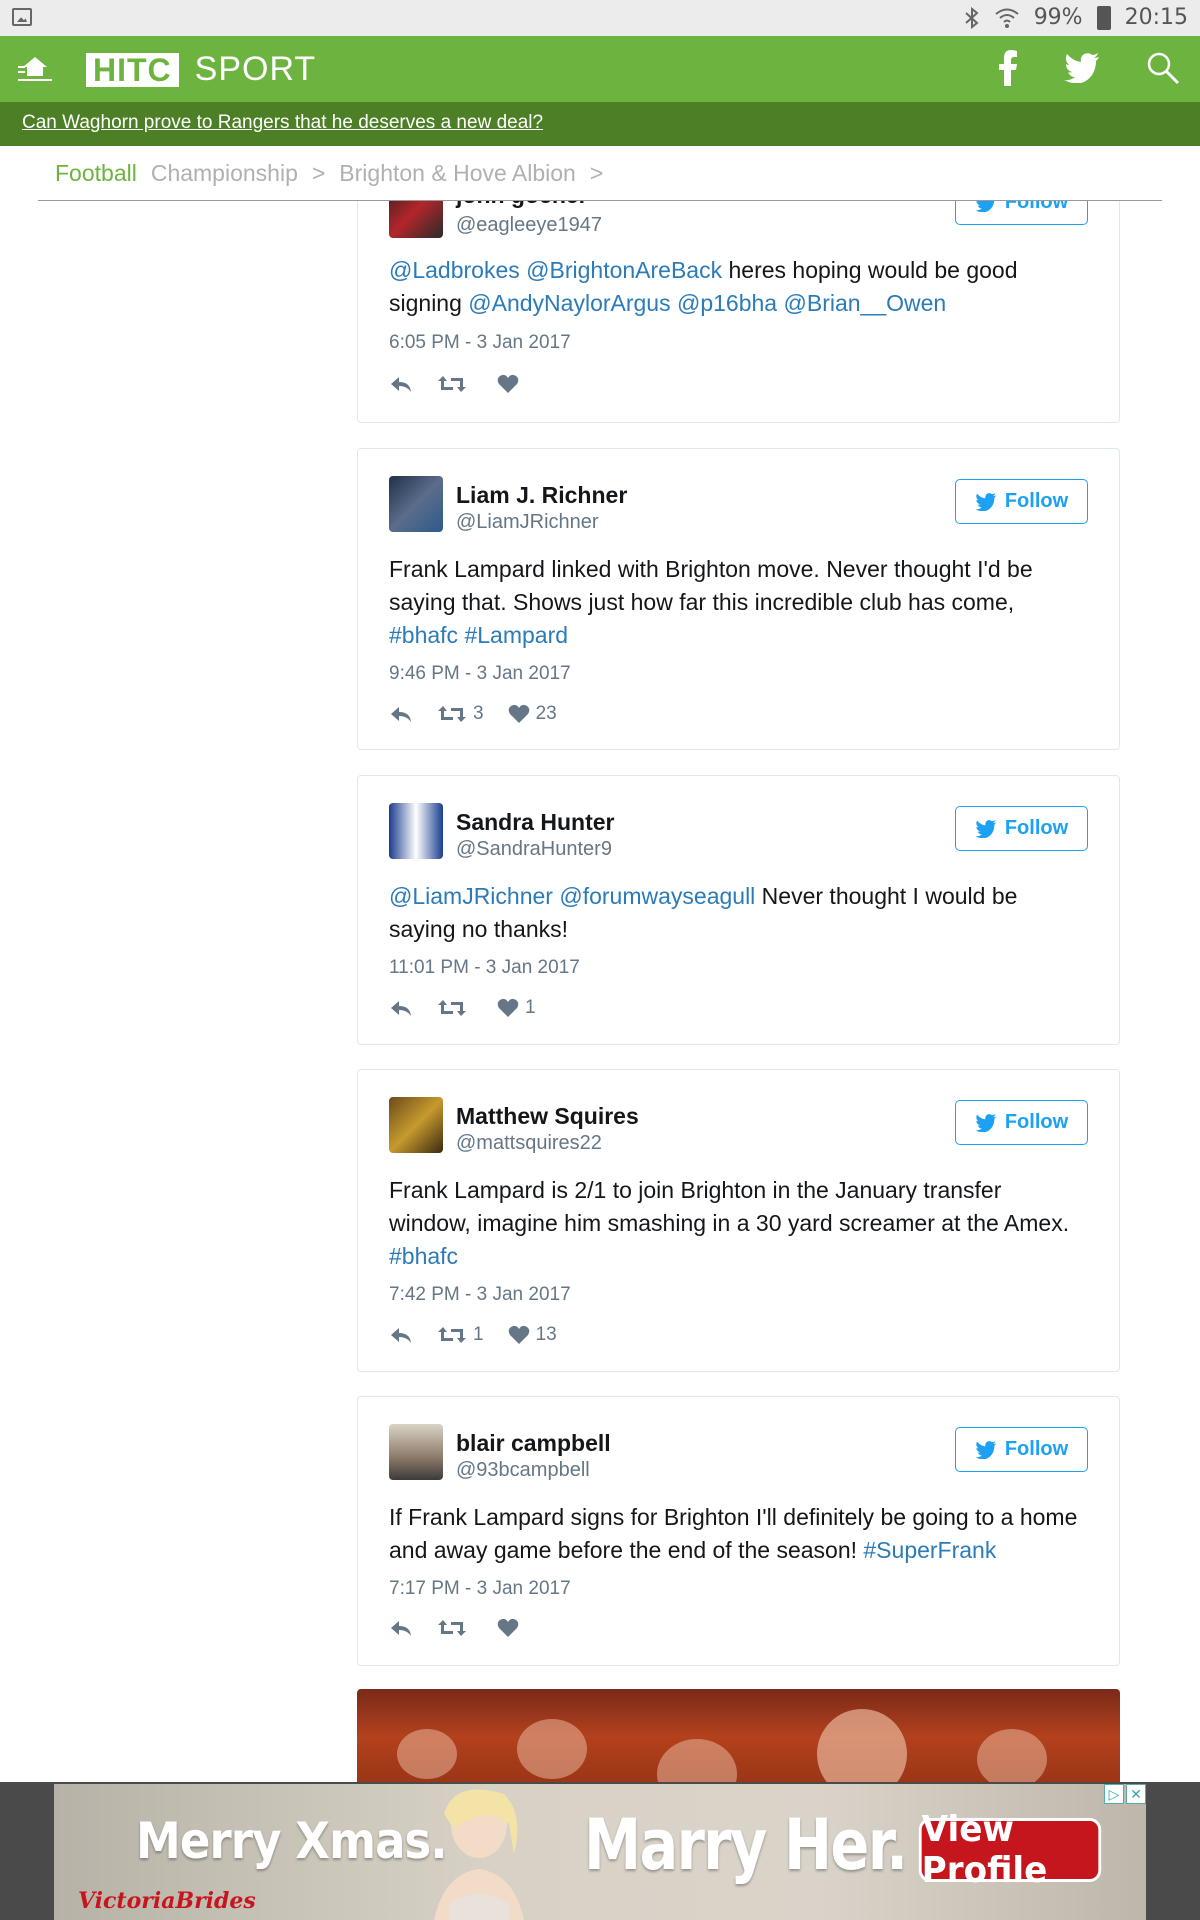  I want to click on search-icon, so click(1163, 68).